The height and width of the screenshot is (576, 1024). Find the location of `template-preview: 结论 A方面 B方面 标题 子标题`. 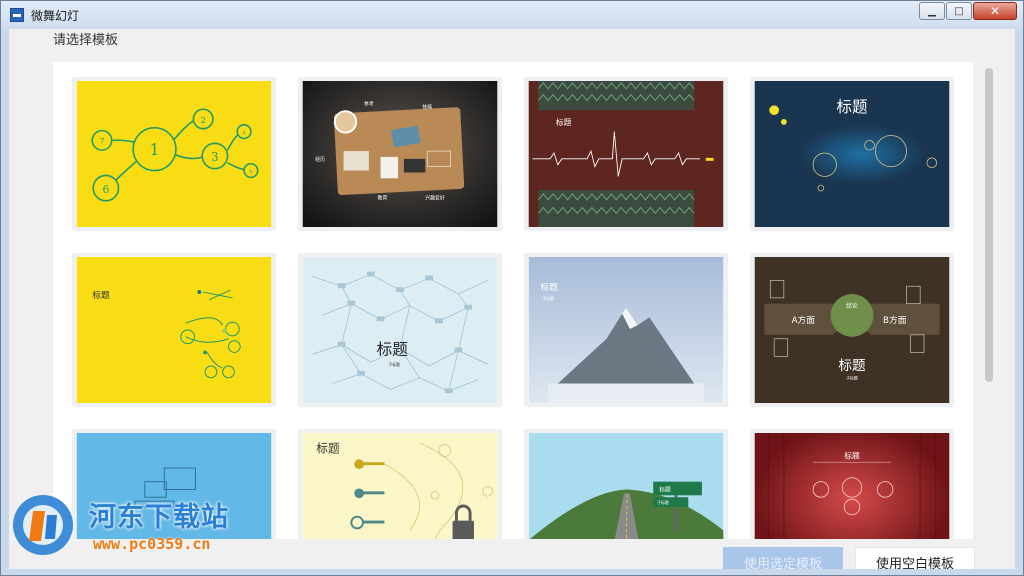

template-preview: 结论 A方面 B方面 标题 子标题 is located at coordinates (852, 330).